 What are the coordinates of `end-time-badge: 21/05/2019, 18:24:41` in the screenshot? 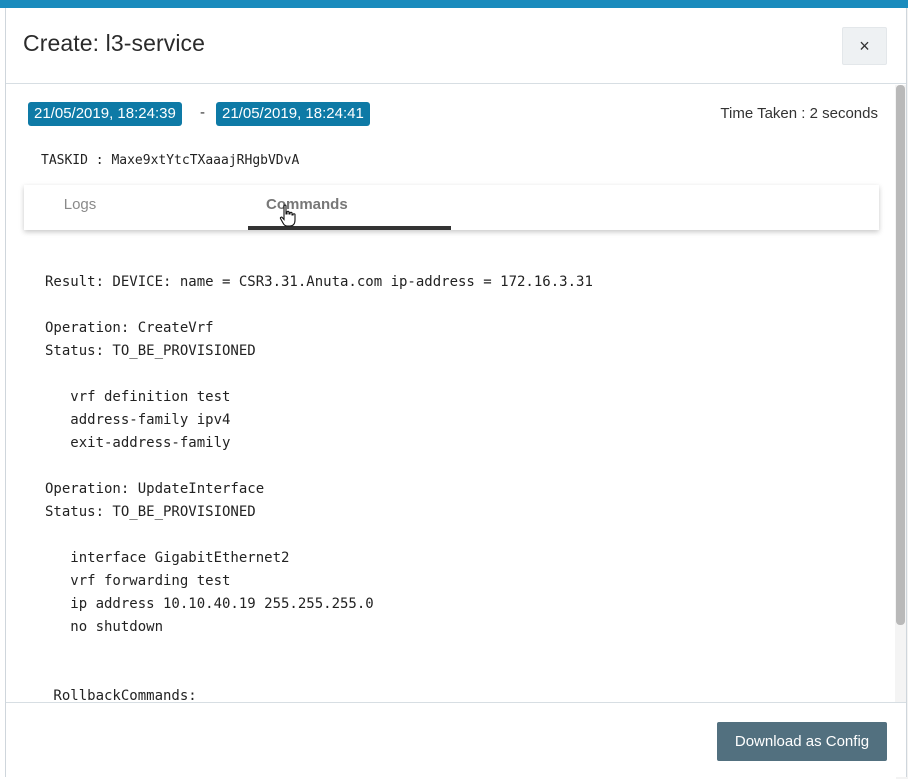 It's located at (293, 114).